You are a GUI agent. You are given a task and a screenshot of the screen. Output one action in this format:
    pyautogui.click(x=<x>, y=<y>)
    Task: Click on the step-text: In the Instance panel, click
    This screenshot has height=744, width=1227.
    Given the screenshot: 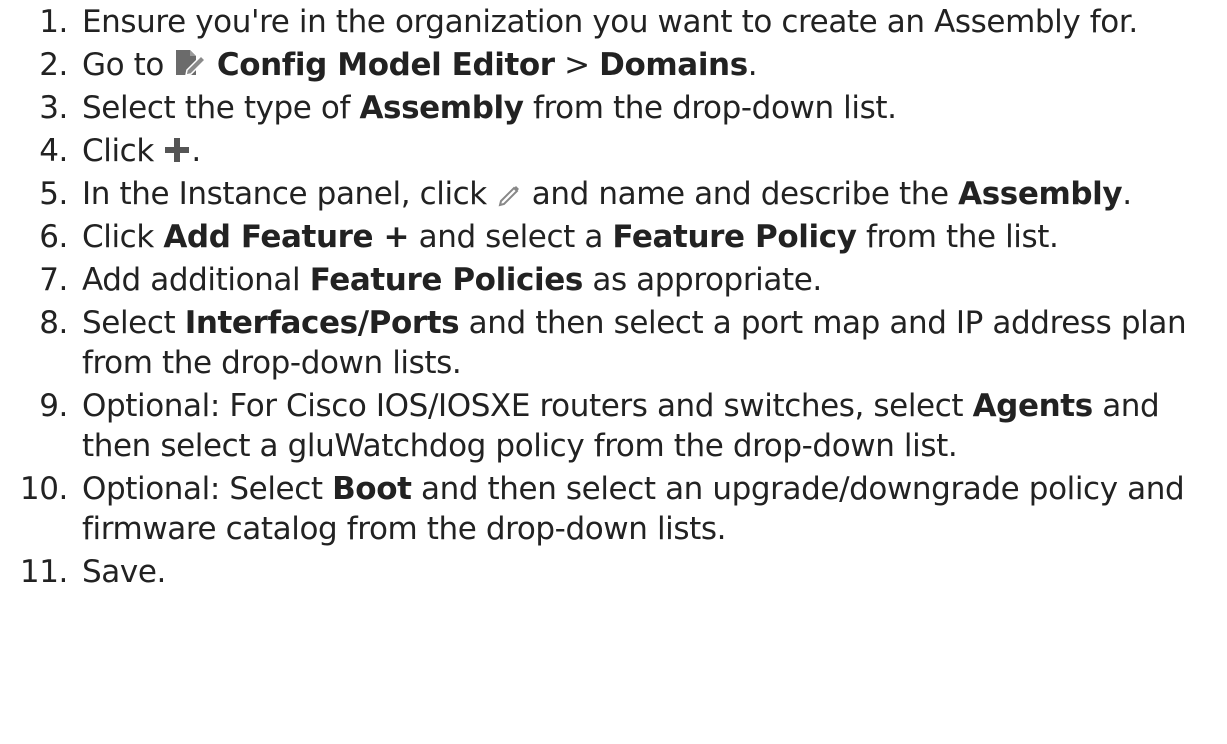 What is the action you would take?
    pyautogui.click(x=289, y=194)
    